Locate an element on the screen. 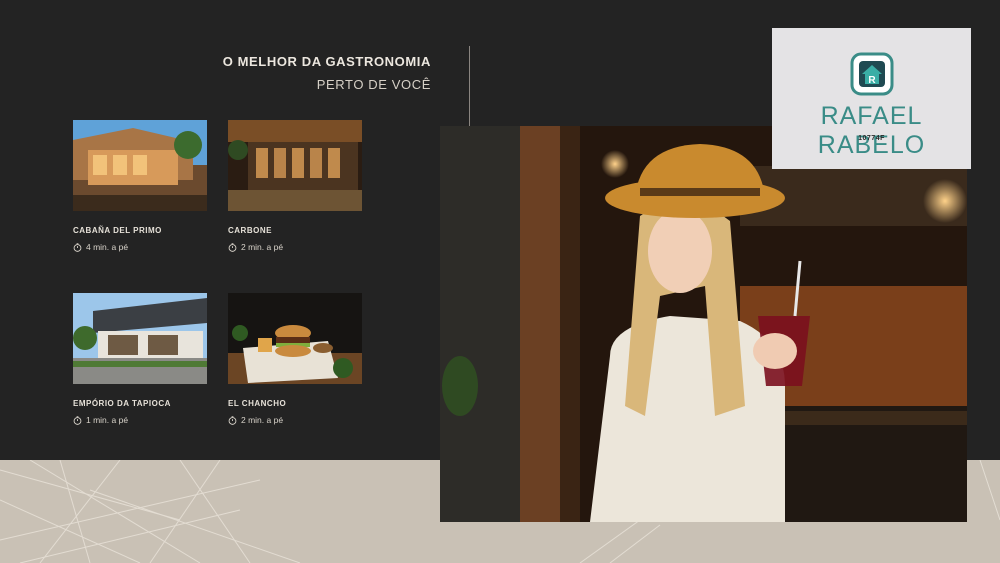  restaurant-card-emporio: EMPÓRIO DA TAPIOCA 1 min. a pé is located at coordinates (140, 359).